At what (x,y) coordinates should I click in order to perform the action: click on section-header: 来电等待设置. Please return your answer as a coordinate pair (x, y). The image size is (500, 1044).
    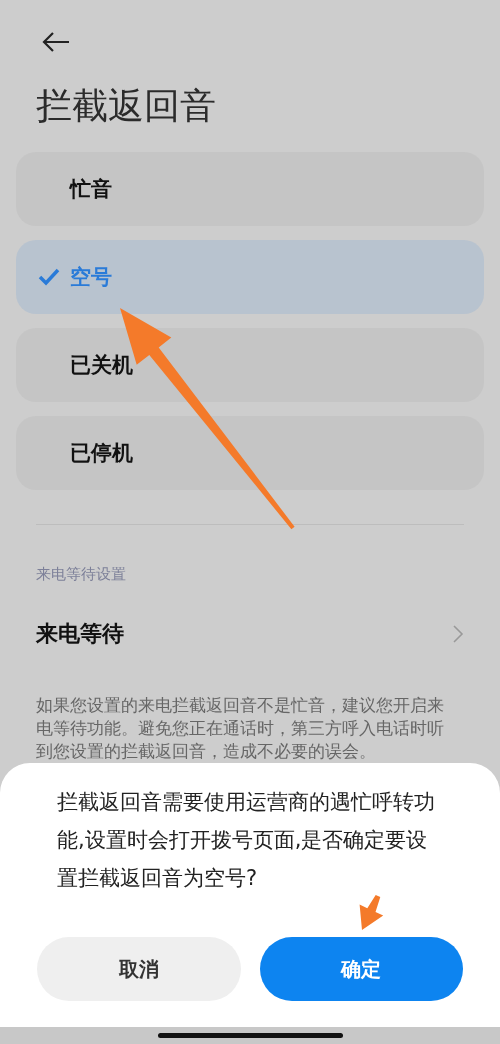
    Looking at the image, I should click on (81, 574).